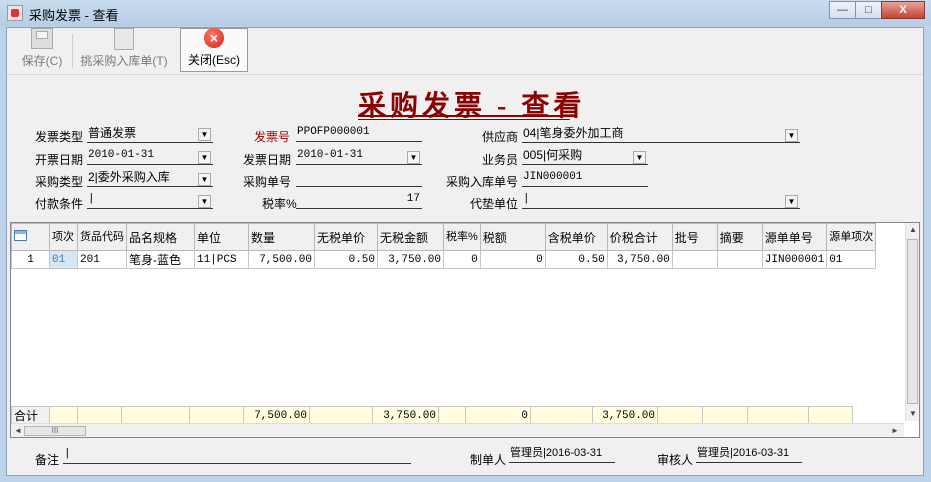 This screenshot has height=482, width=931. Describe the element at coordinates (102, 259) in the screenshot. I see `grid-cell: 201` at that location.